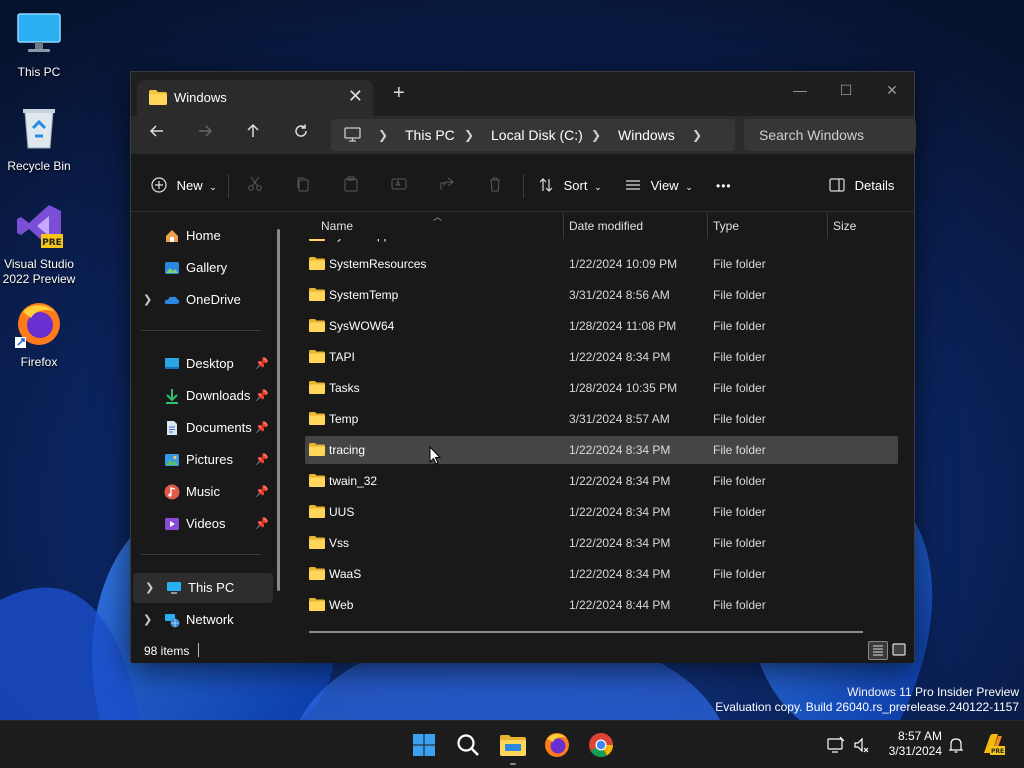 The image size is (1024, 768). Describe the element at coordinates (278, 410) in the screenshot. I see `nav-scrollbar` at that location.